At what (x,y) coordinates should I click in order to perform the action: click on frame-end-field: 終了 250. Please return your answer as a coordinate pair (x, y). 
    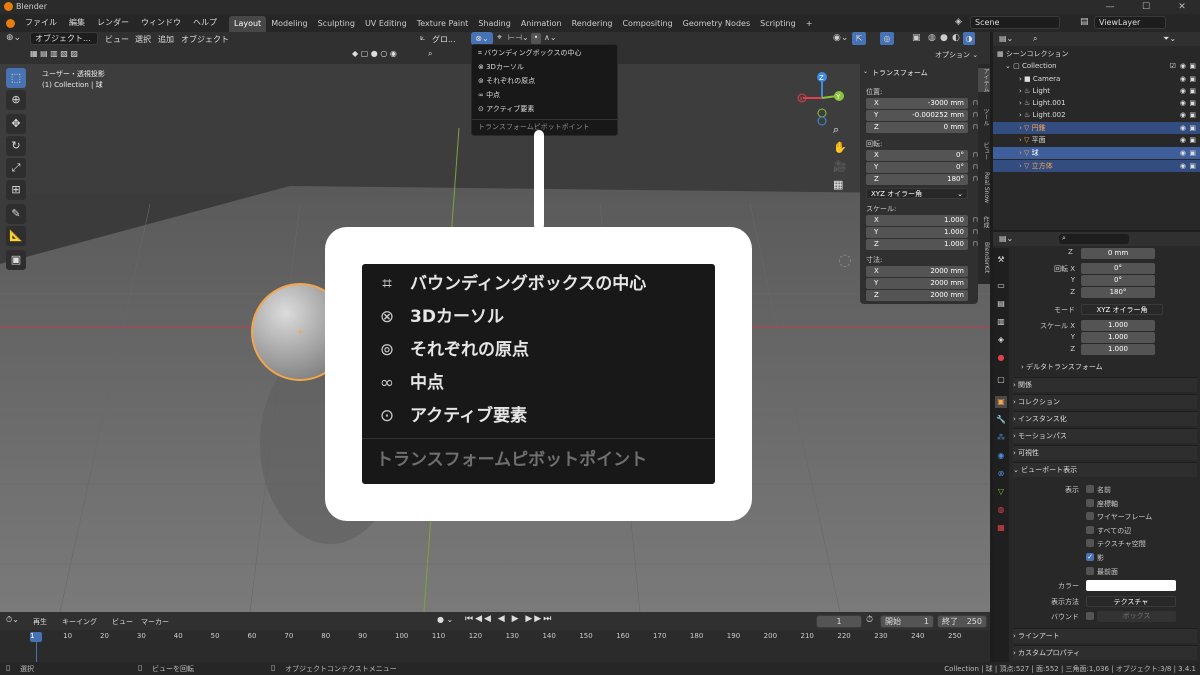
    Looking at the image, I should click on (962, 621).